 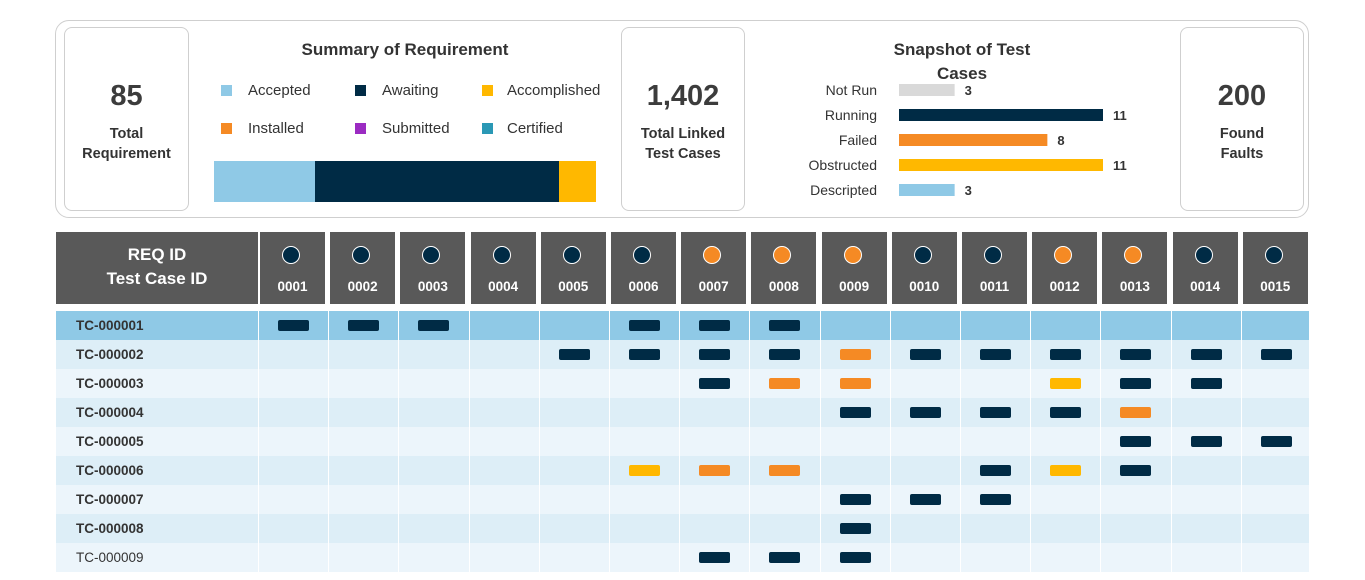 I want to click on req-header-0011: 0011, so click(x=994, y=268).